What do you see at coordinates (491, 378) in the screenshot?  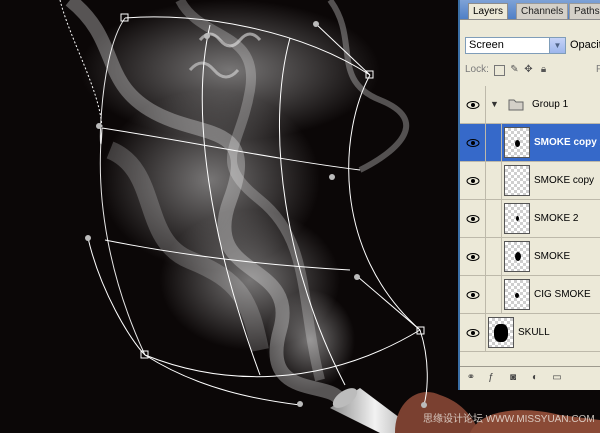 I see `layer-style-icon: ƒ` at bounding box center [491, 378].